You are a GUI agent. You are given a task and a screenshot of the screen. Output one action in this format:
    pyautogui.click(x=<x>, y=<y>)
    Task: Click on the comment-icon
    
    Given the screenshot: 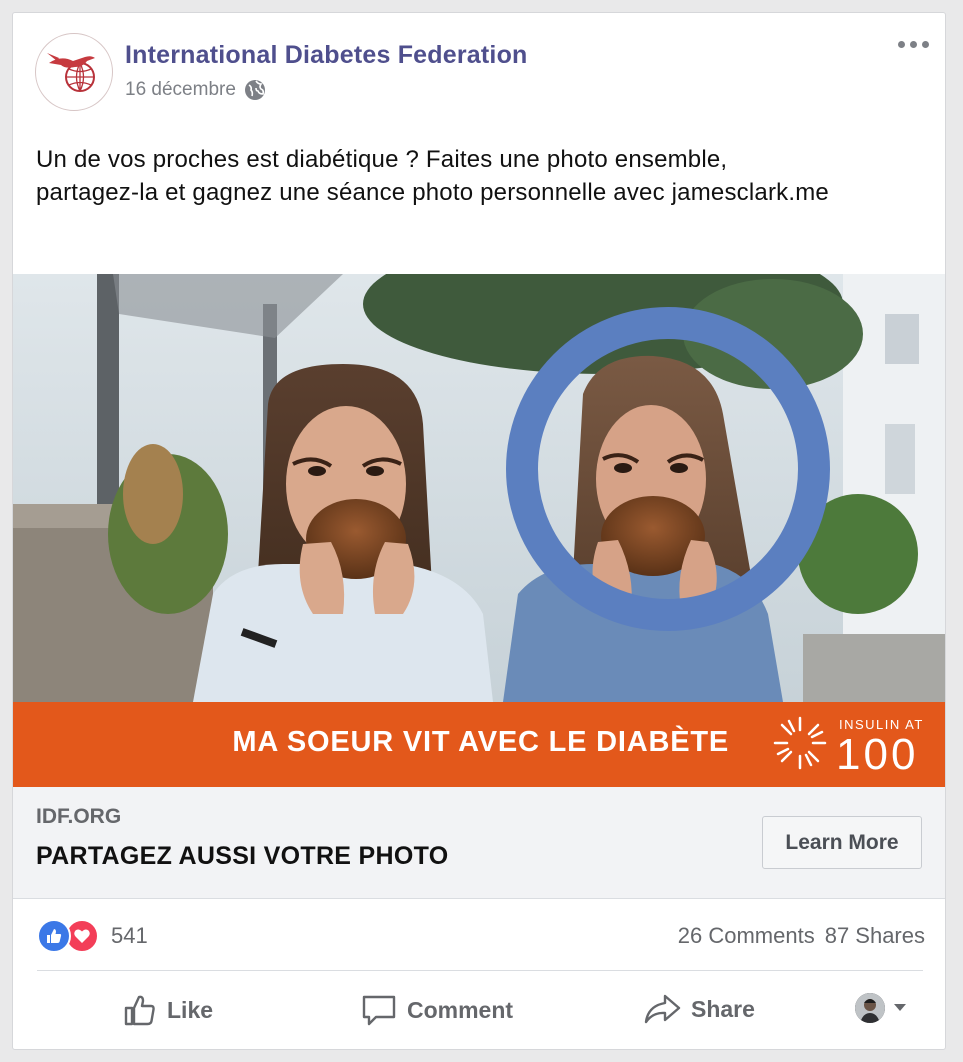 What is the action you would take?
    pyautogui.click(x=379, y=1010)
    